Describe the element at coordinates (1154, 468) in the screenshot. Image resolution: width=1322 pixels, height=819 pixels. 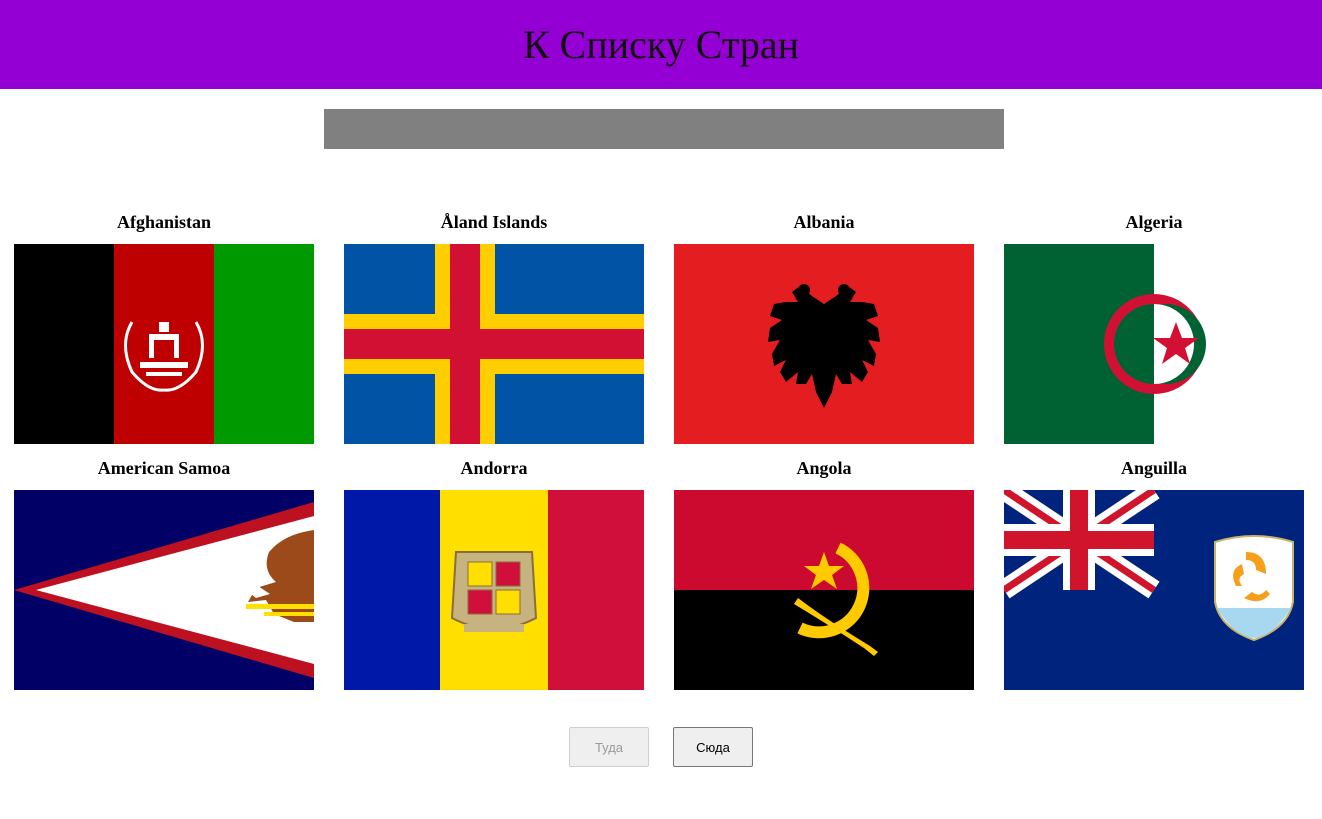
I see `country-name: Anguilla` at that location.